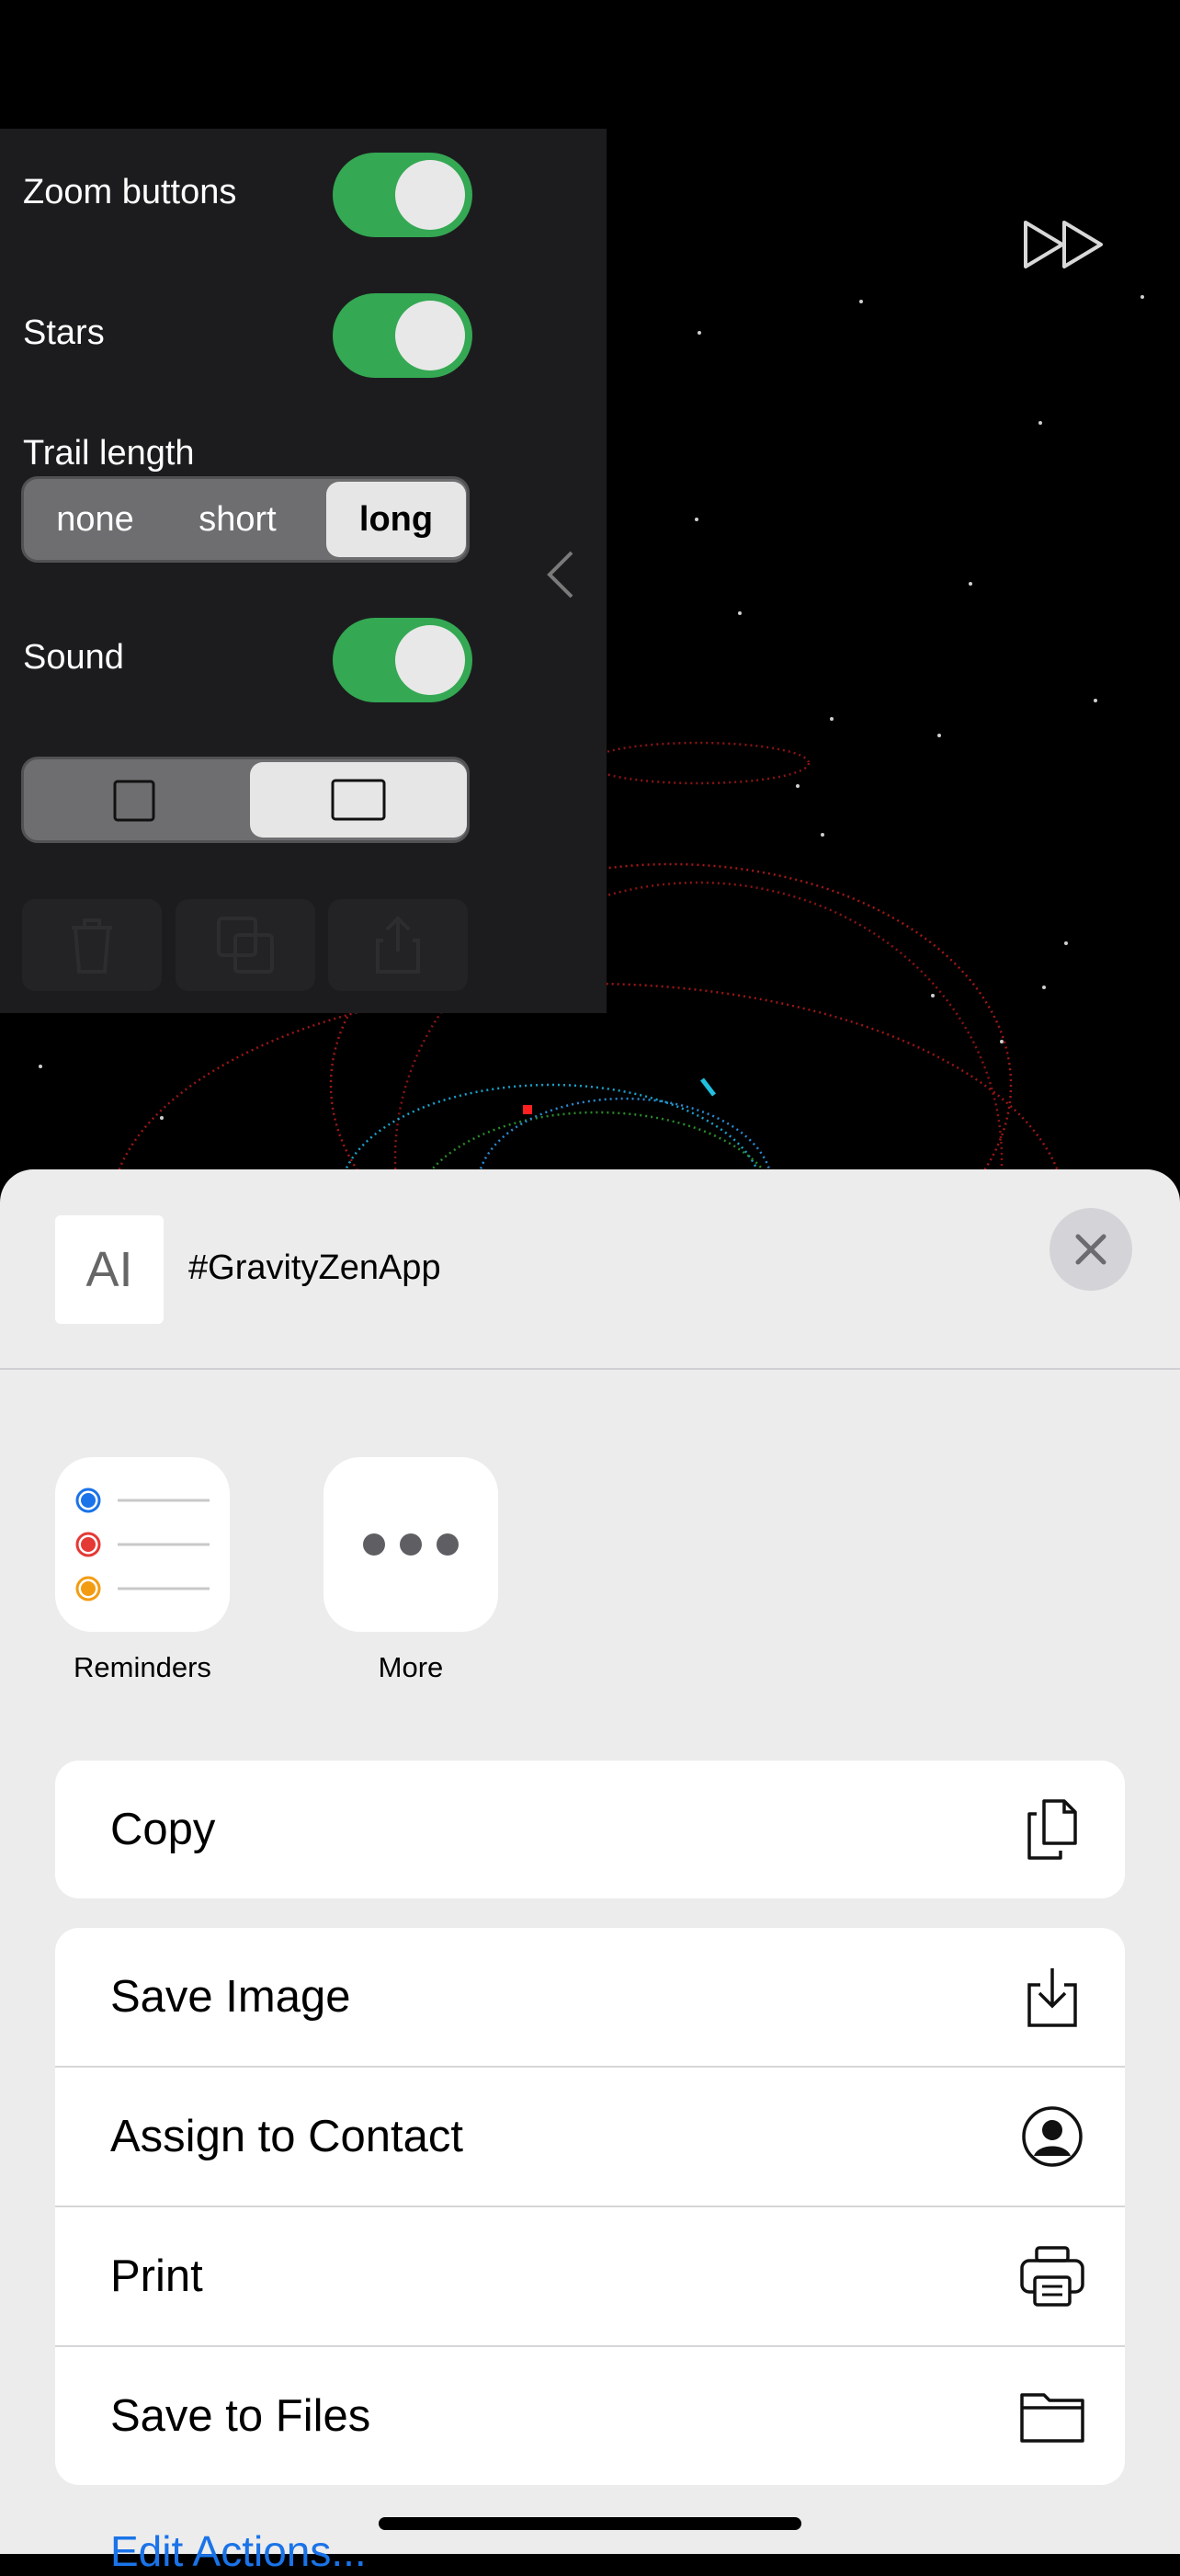 The height and width of the screenshot is (2576, 1180). What do you see at coordinates (73, 657) in the screenshot?
I see `sound-label: Sound` at bounding box center [73, 657].